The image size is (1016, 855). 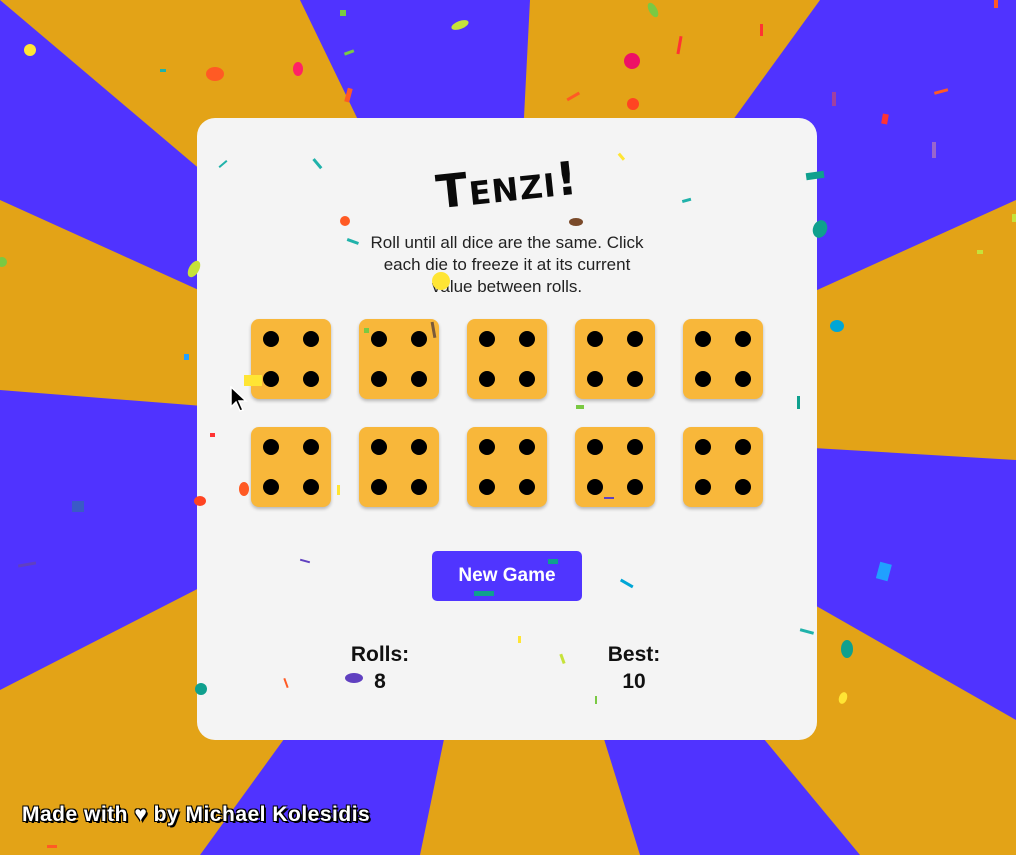 What do you see at coordinates (507, 413) in the screenshot?
I see `dice-grid` at bounding box center [507, 413].